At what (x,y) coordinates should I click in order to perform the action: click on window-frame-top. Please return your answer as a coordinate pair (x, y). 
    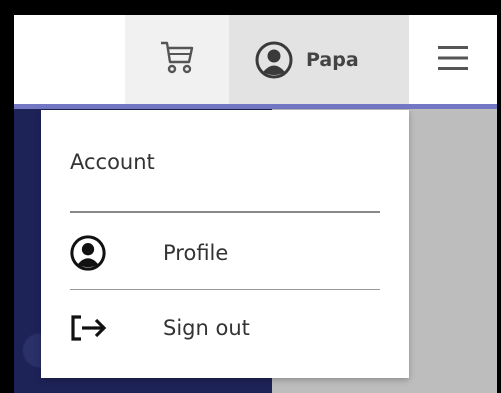
    Looking at the image, I should click on (250, 7).